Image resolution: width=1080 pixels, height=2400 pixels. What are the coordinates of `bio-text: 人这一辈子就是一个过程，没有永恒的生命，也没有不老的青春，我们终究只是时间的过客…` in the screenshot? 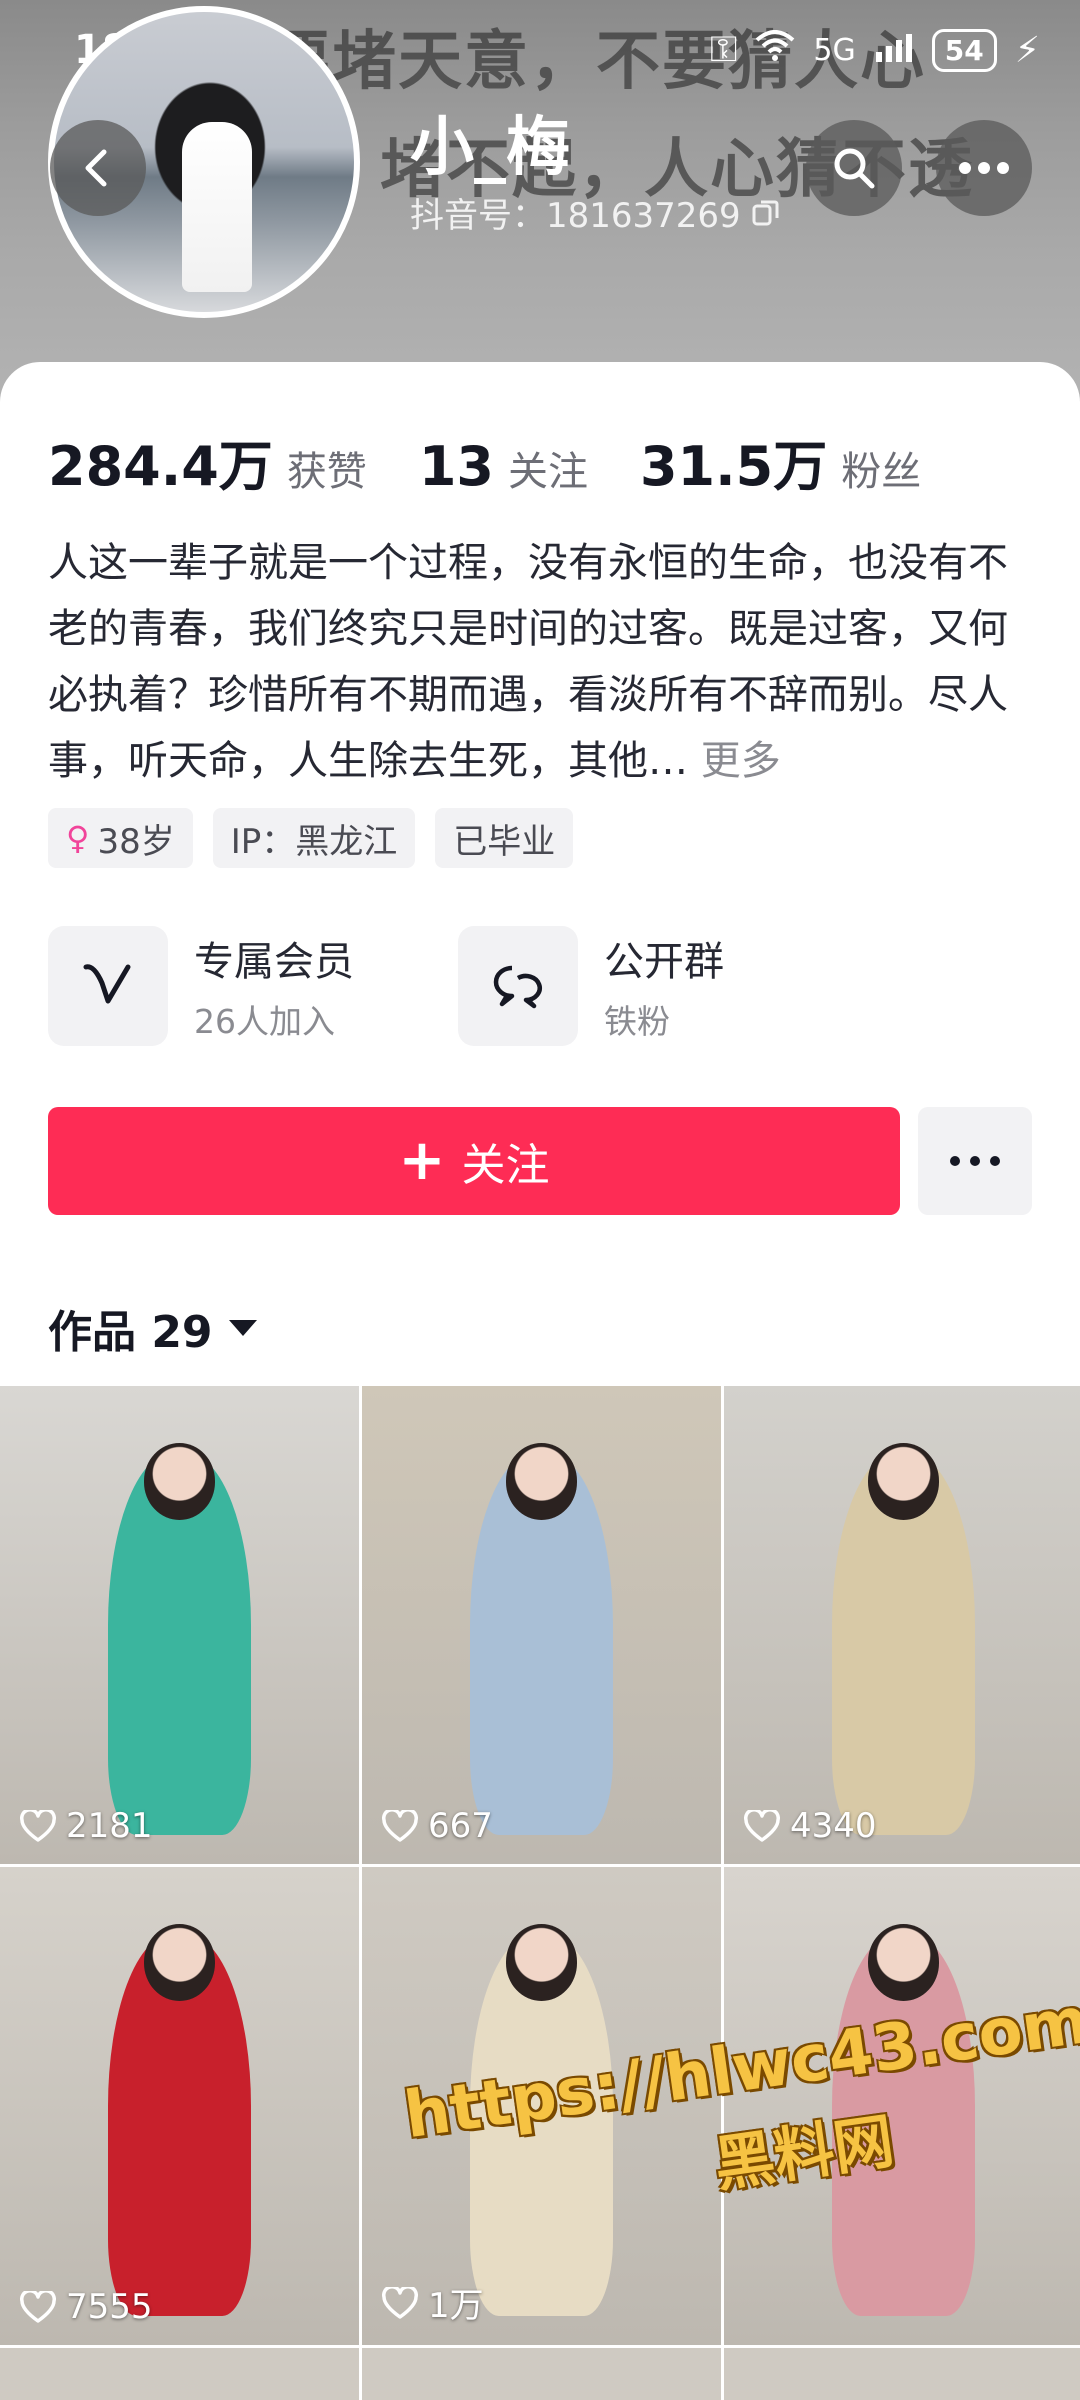 It's located at (528, 662).